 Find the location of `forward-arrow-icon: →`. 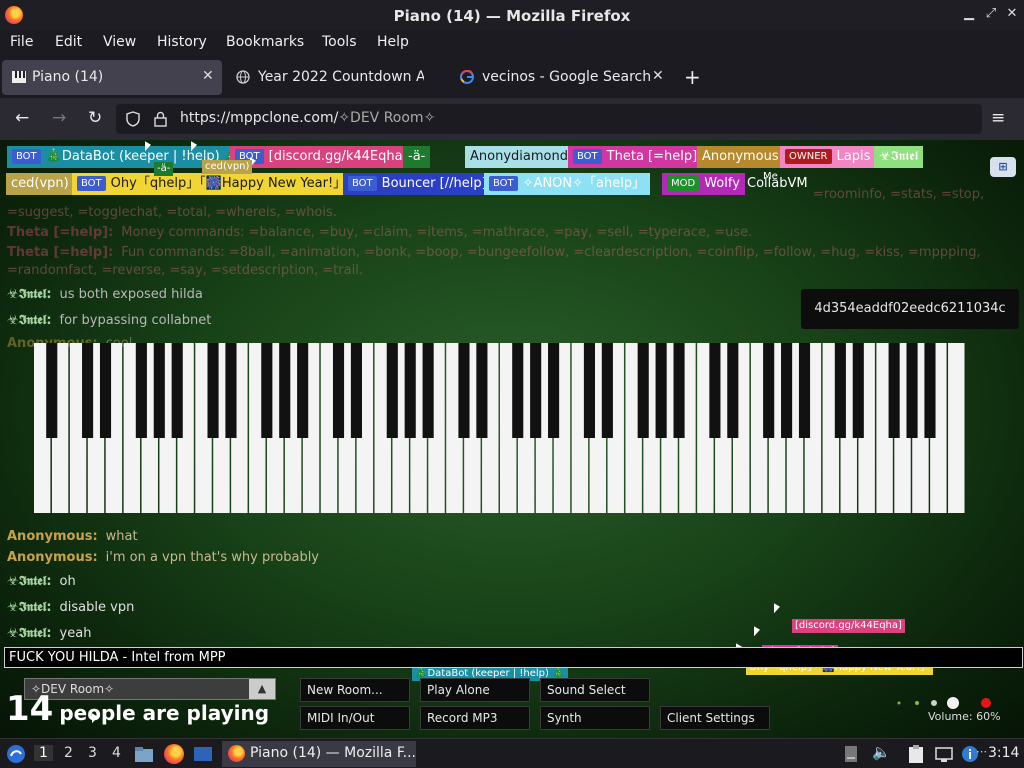

forward-arrow-icon: → is located at coordinates (59, 118).